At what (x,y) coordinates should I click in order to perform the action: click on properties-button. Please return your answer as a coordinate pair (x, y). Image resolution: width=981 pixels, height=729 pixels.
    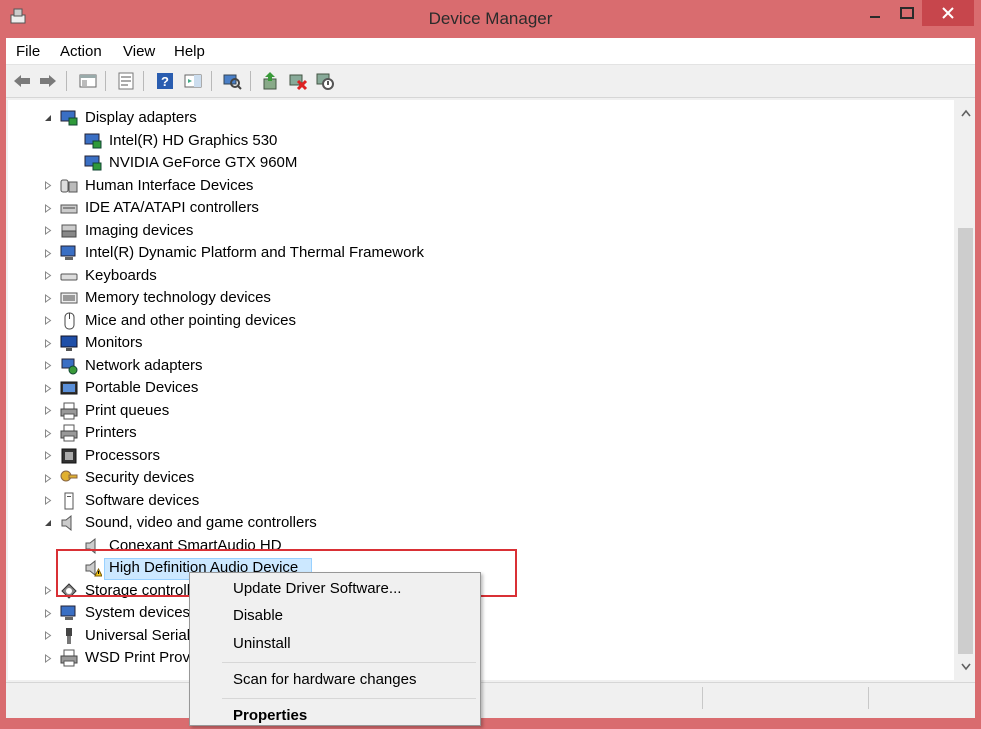
    Looking at the image, I should click on (126, 81).